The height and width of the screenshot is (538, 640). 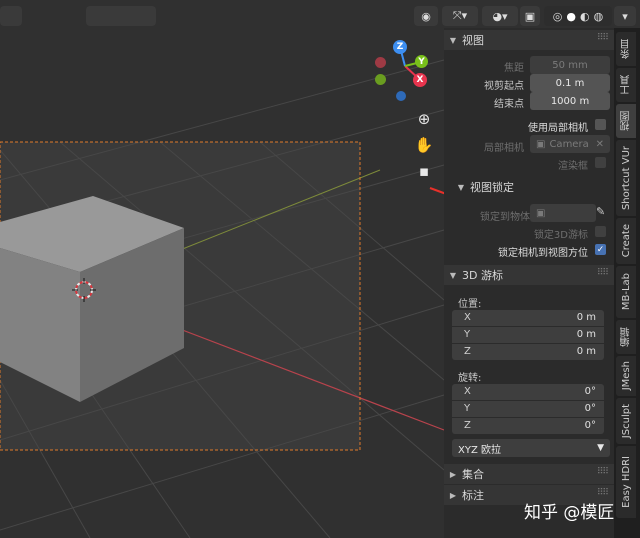 I want to click on rendered-icon: ◍, so click(x=599, y=16).